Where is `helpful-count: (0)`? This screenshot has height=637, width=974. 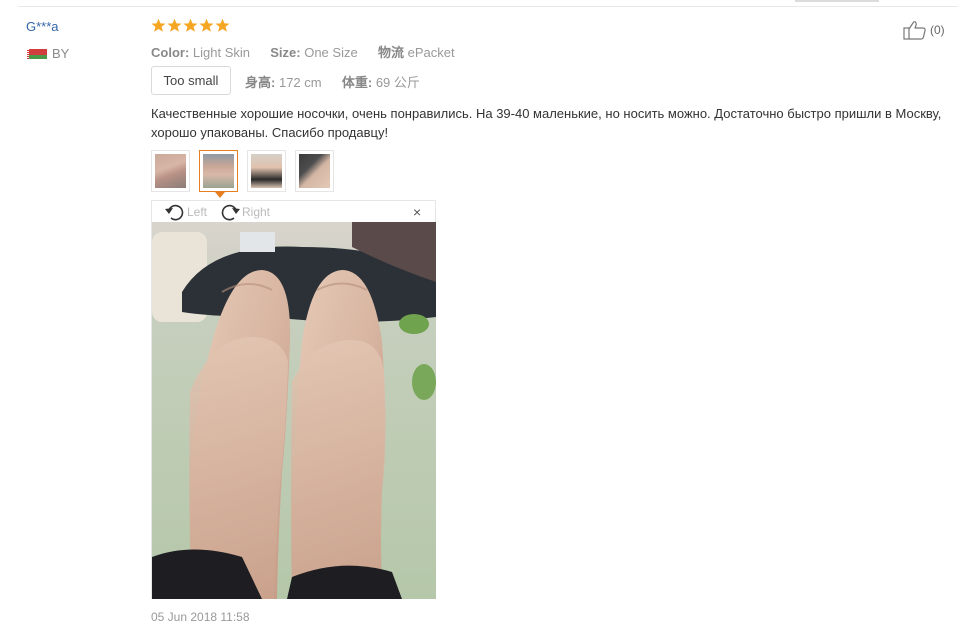 helpful-count: (0) is located at coordinates (937, 30).